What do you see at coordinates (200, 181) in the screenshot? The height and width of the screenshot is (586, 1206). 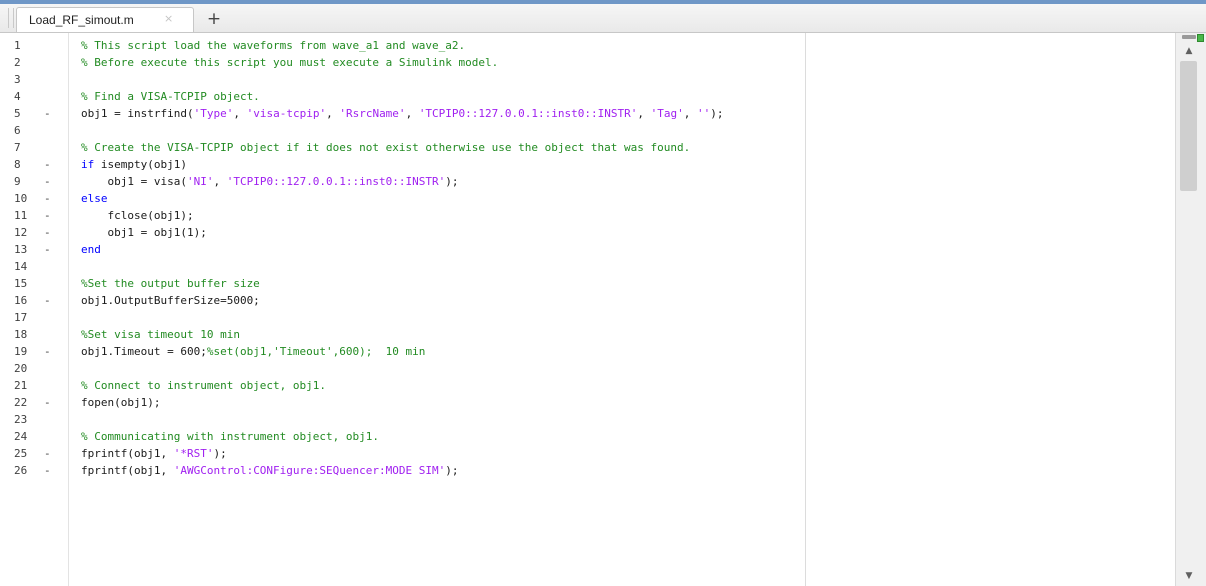 I see `code-token-string: 'NI'` at bounding box center [200, 181].